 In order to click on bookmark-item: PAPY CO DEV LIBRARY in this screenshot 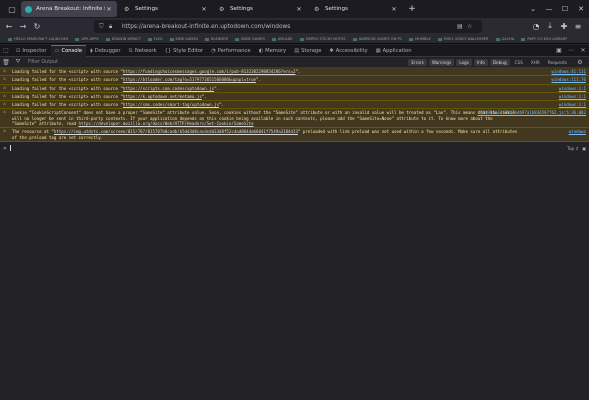, I will do `click(544, 39)`.